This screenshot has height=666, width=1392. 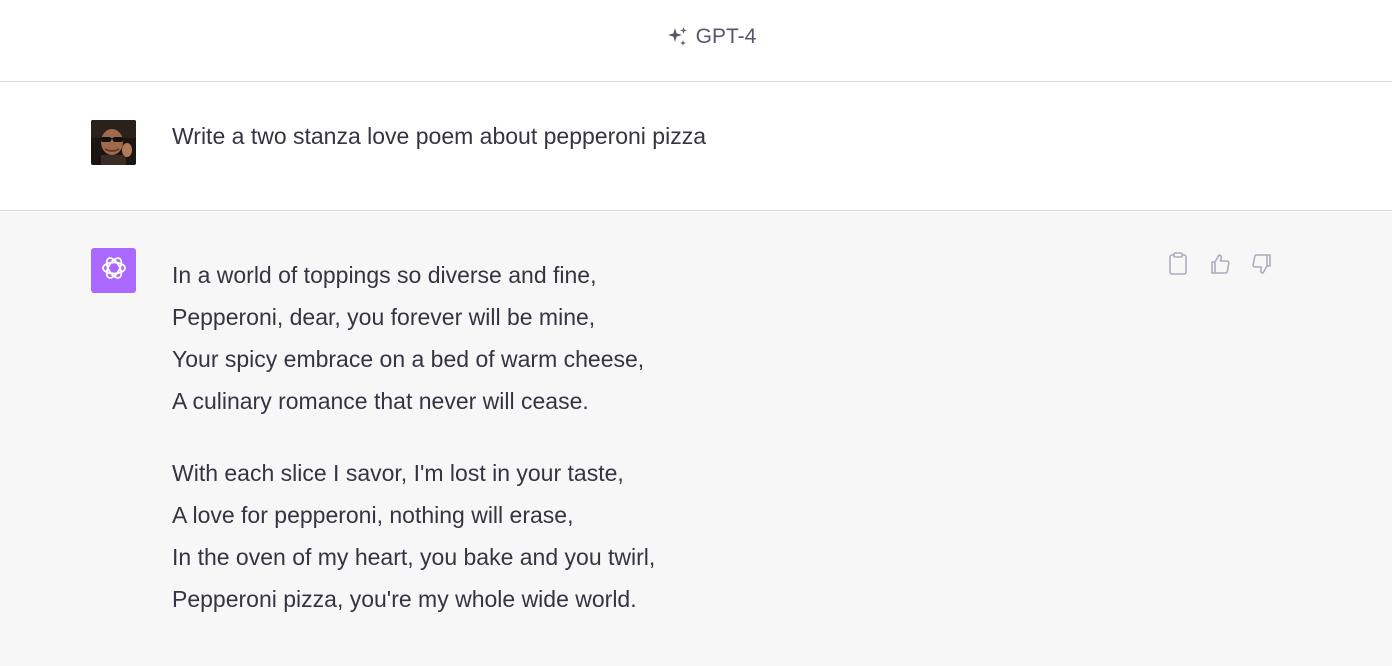 I want to click on assistant-avatar, so click(x=113, y=270).